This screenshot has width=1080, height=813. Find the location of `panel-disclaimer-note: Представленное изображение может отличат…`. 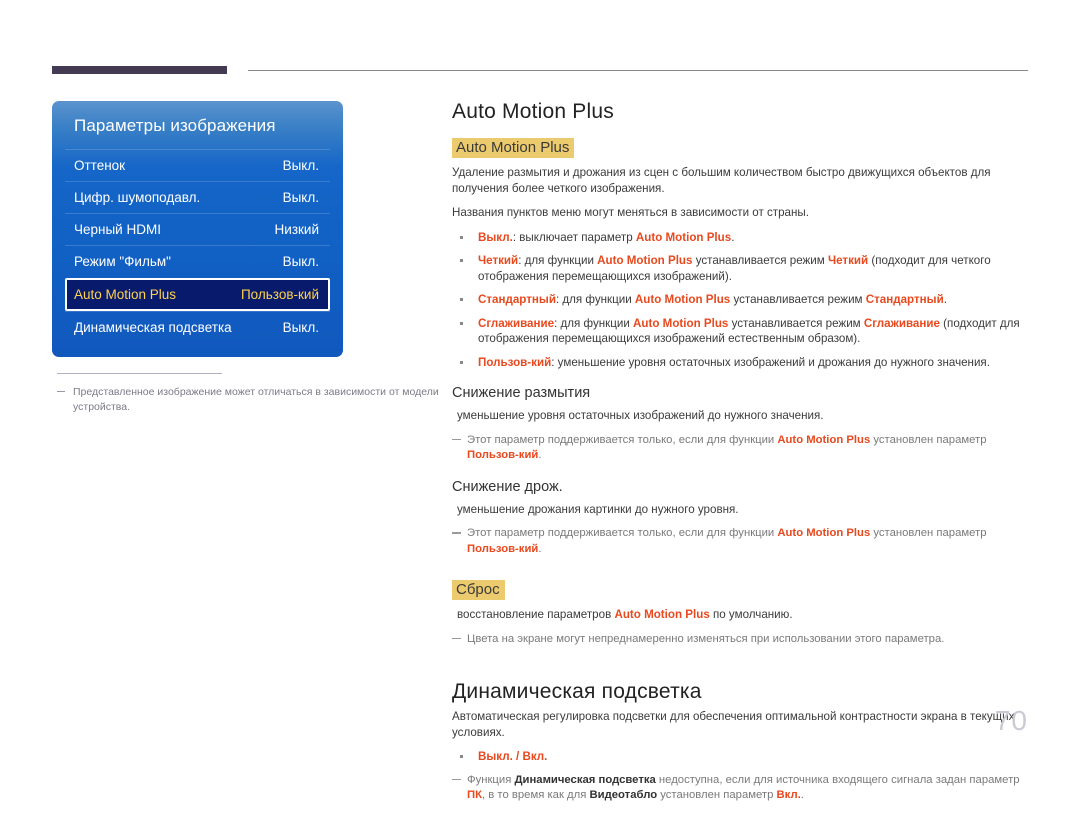

panel-disclaimer-note: Представленное изображение может отличат… is located at coordinates (250, 400).